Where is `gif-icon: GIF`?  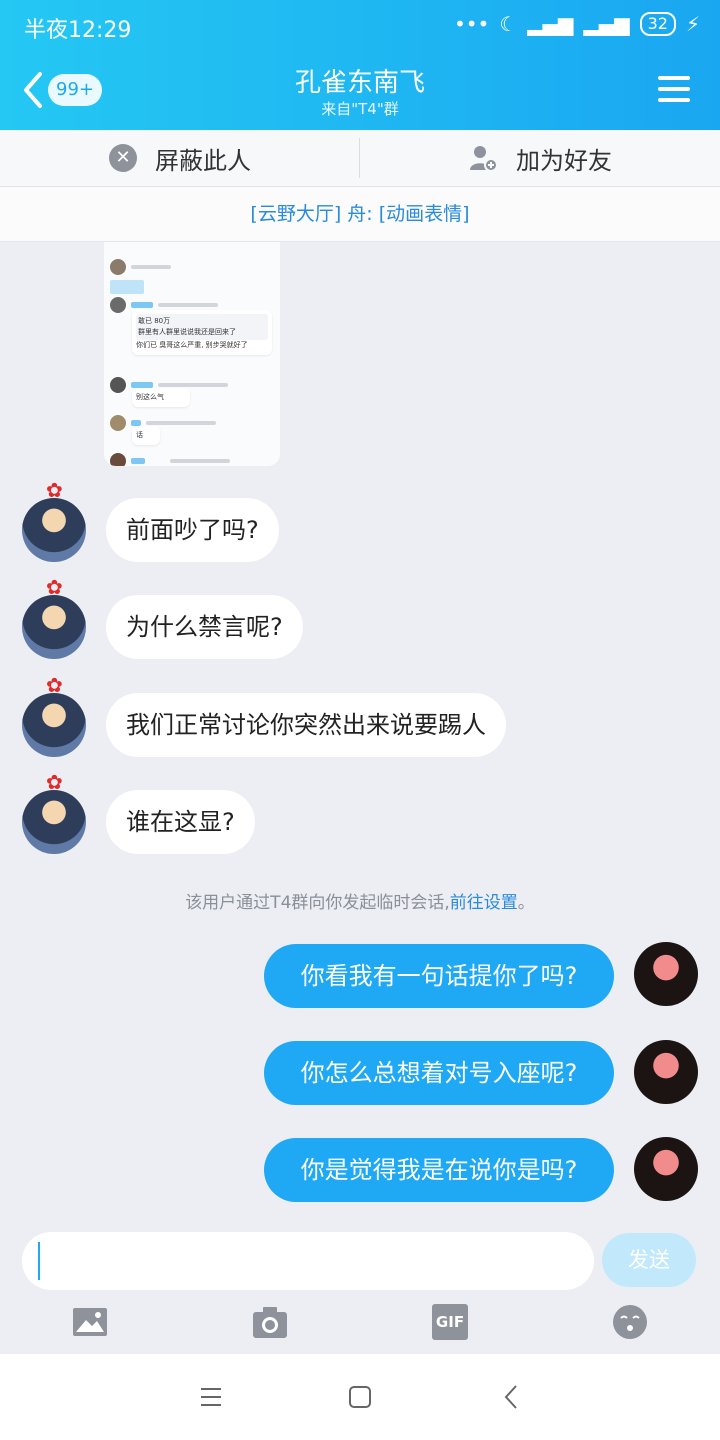
gif-icon: GIF is located at coordinates (450, 1322).